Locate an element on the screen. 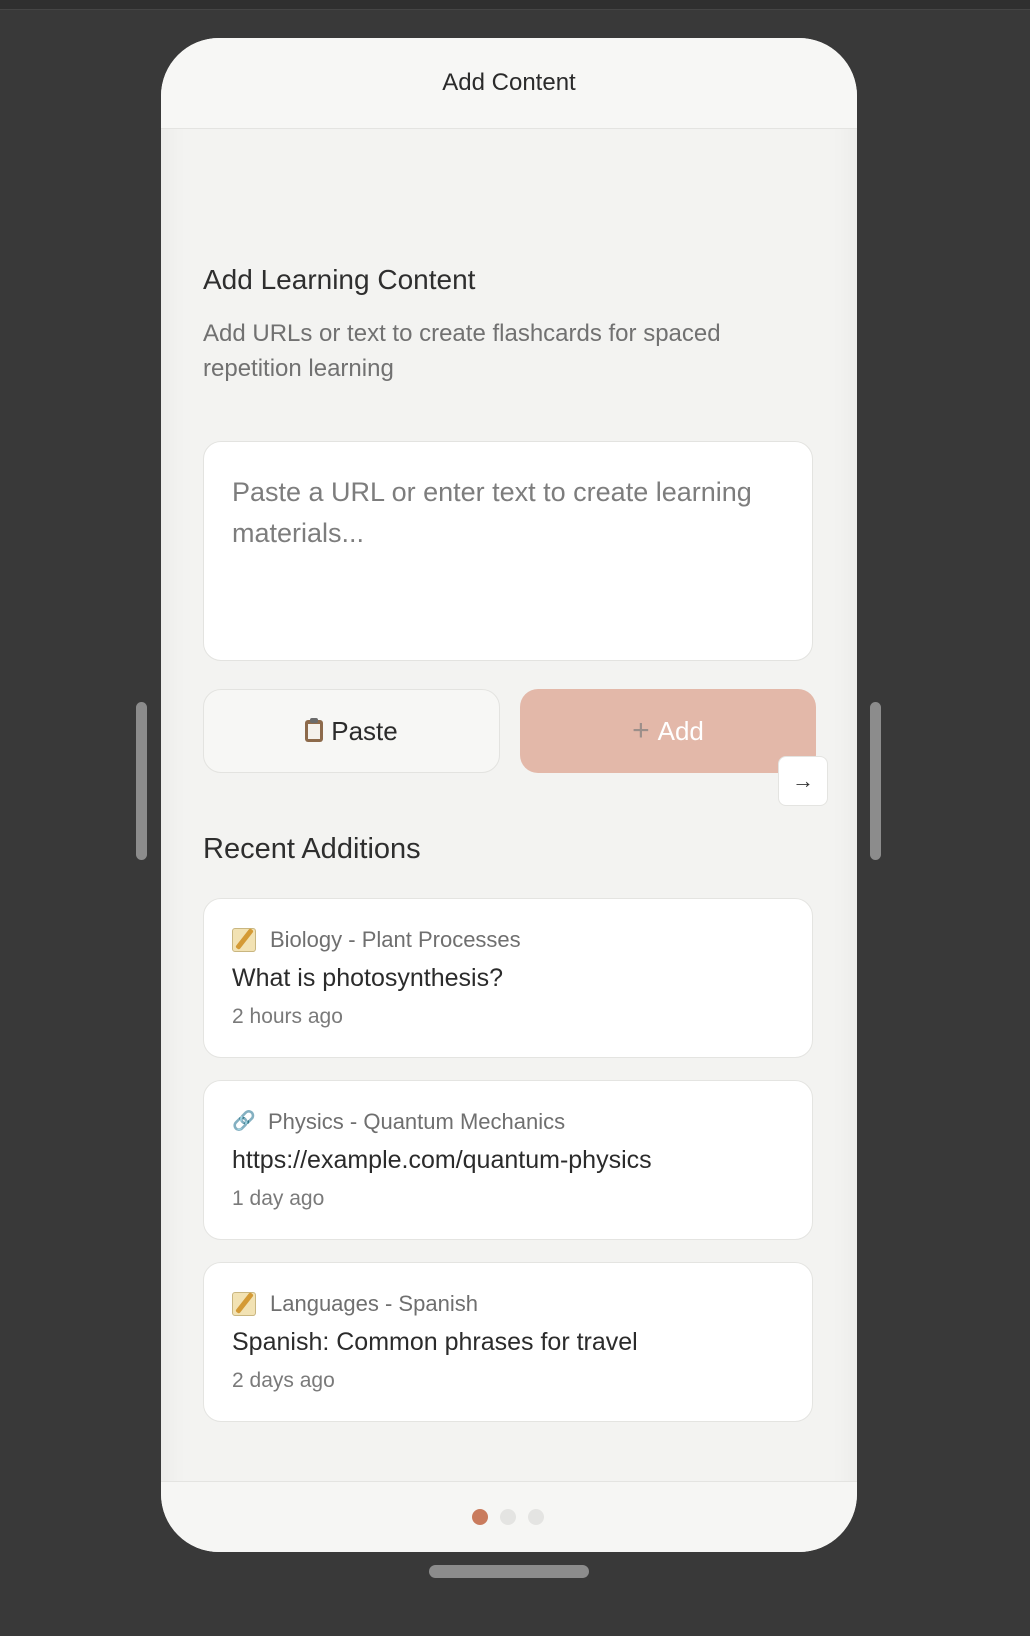 The height and width of the screenshot is (1636, 1030). recent-item-category: Physics - Quantum Mechanics is located at coordinates (417, 1121).